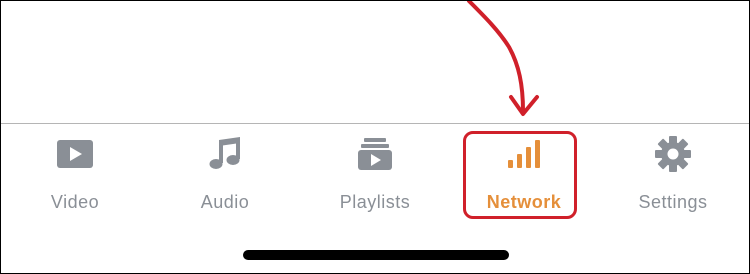 This screenshot has width=750, height=274. I want to click on gear-icon, so click(673, 154).